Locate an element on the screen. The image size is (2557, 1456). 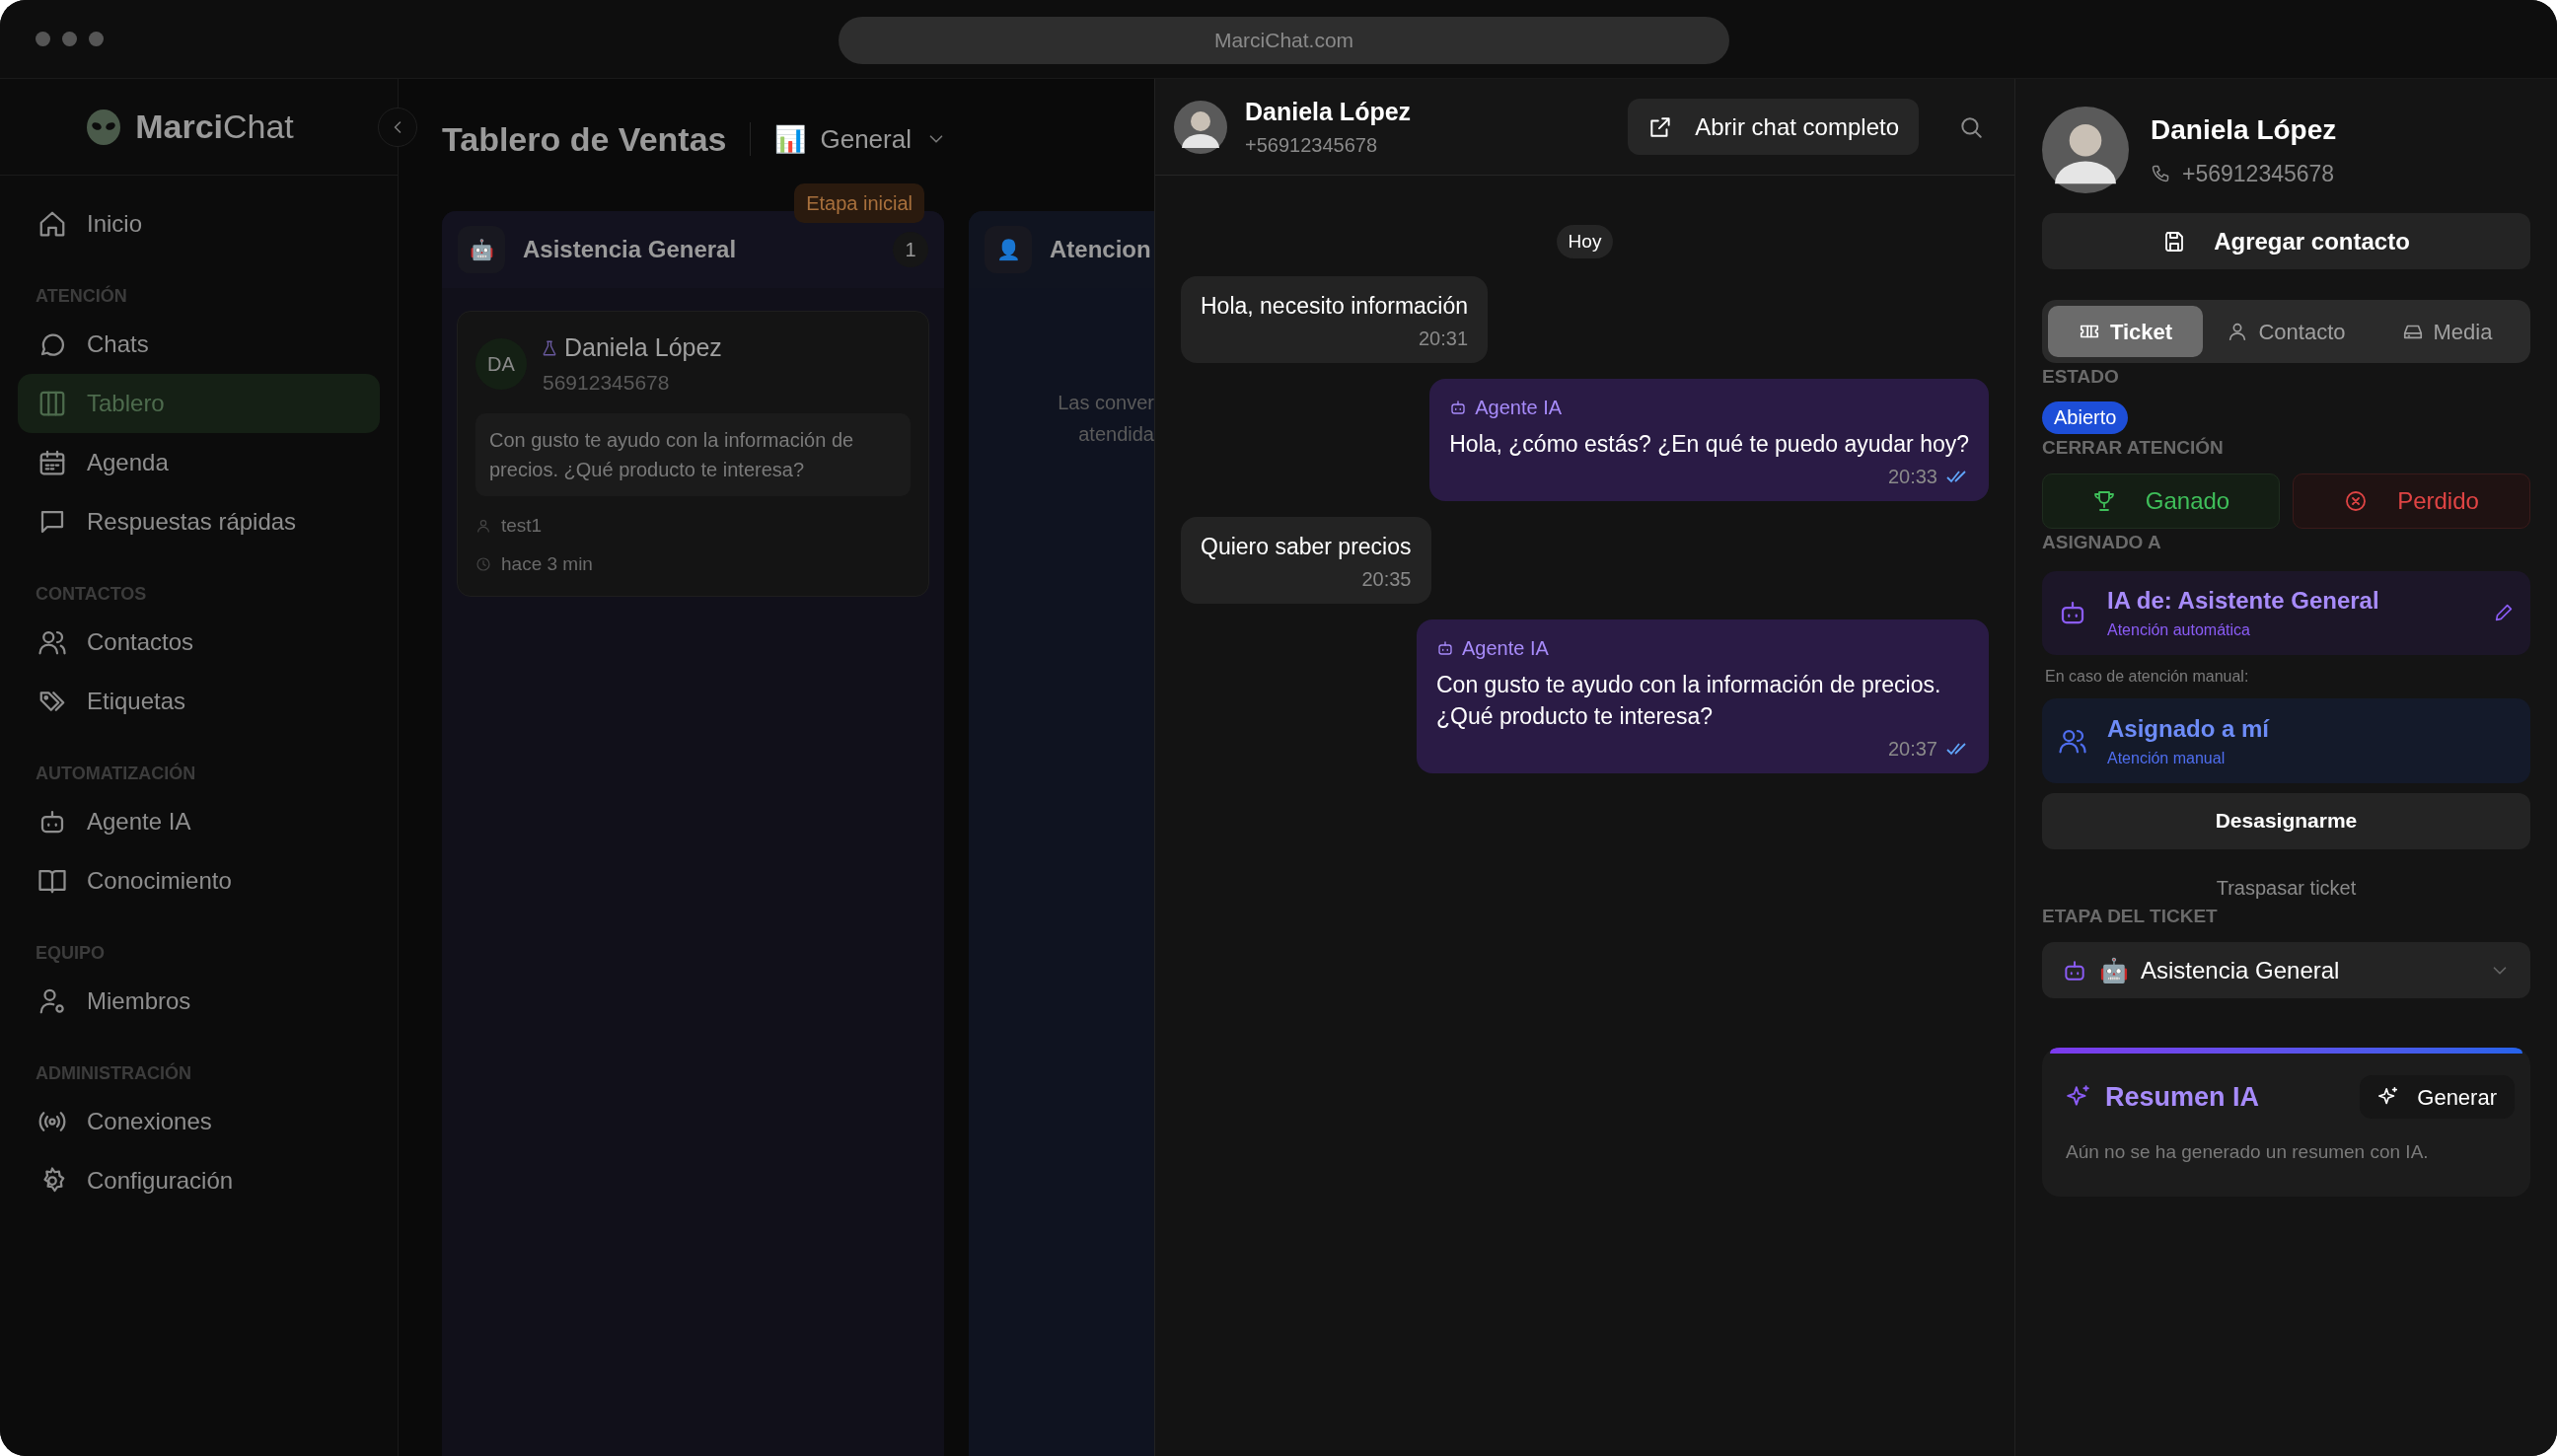
view-dropdown: 📊 General is located at coordinates (860, 139).